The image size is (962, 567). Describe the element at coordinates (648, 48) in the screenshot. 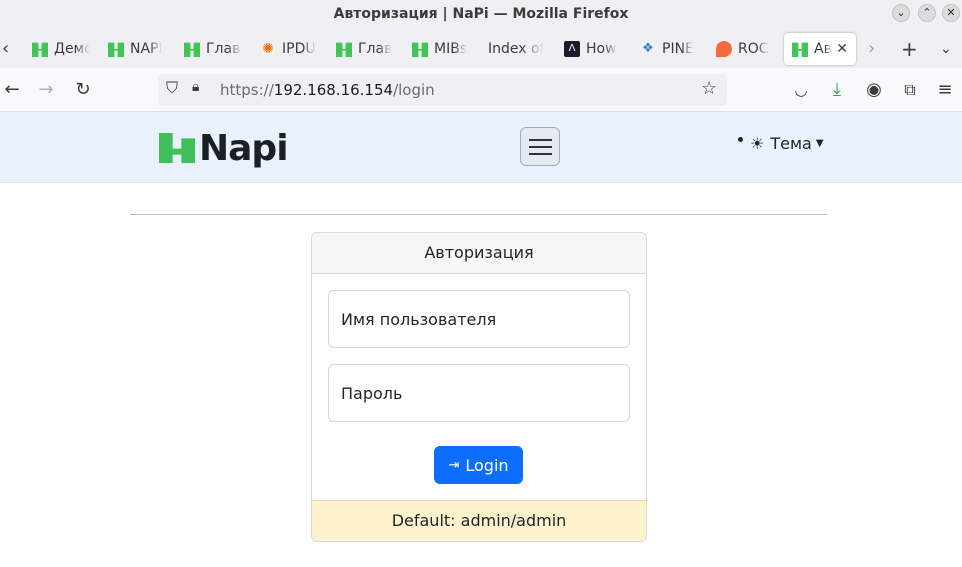

I see `pine-icon: ❖` at that location.